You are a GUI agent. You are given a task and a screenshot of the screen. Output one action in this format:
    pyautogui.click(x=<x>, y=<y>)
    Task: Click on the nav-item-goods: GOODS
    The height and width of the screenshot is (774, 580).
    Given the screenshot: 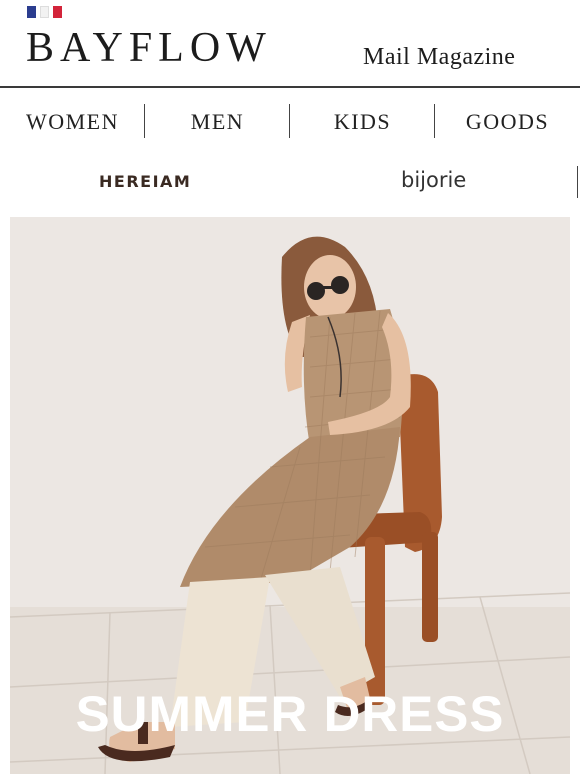 What is the action you would take?
    pyautogui.click(x=507, y=122)
    